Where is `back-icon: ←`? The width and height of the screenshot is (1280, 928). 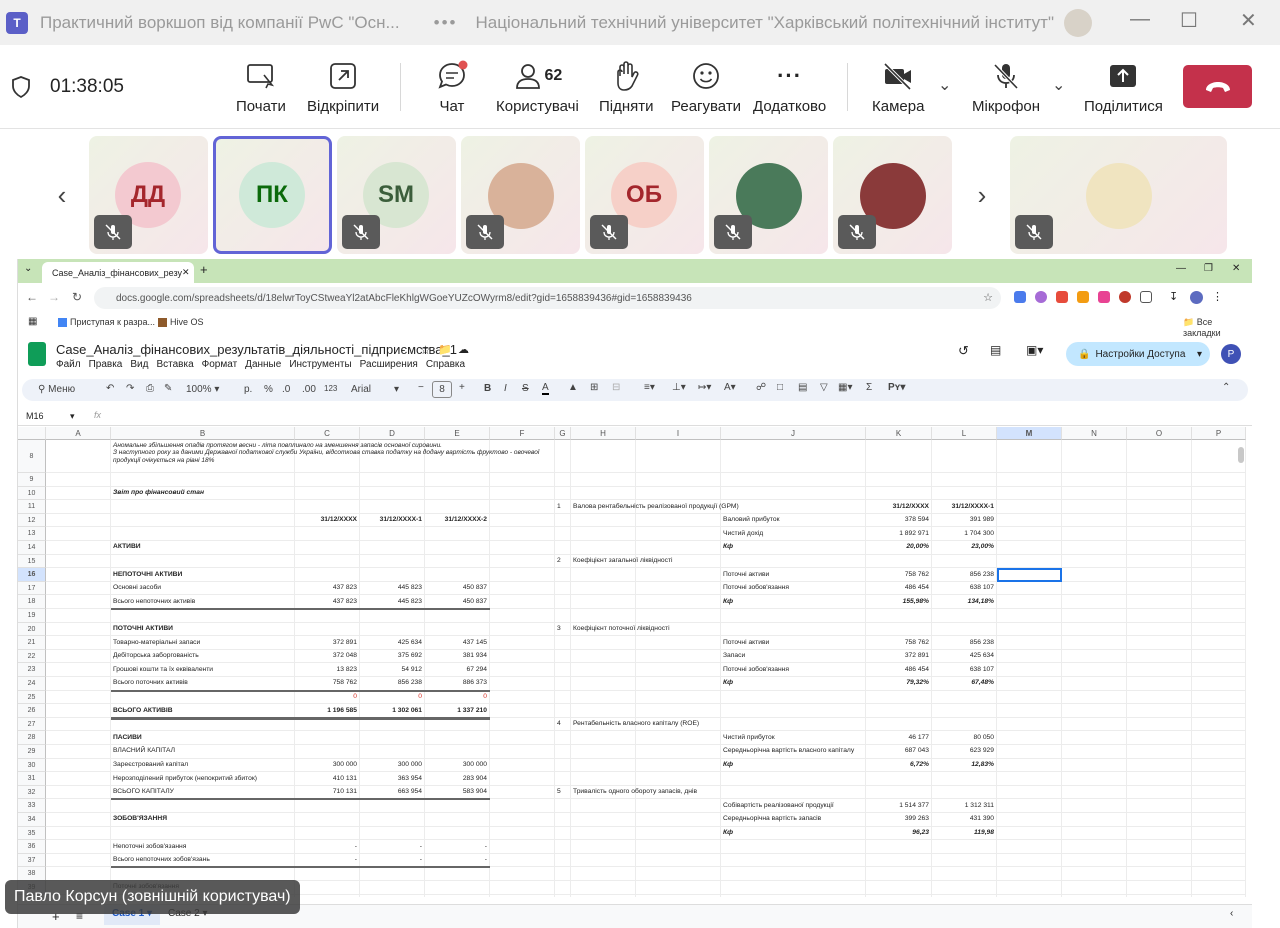
back-icon: ← is located at coordinates (32, 297).